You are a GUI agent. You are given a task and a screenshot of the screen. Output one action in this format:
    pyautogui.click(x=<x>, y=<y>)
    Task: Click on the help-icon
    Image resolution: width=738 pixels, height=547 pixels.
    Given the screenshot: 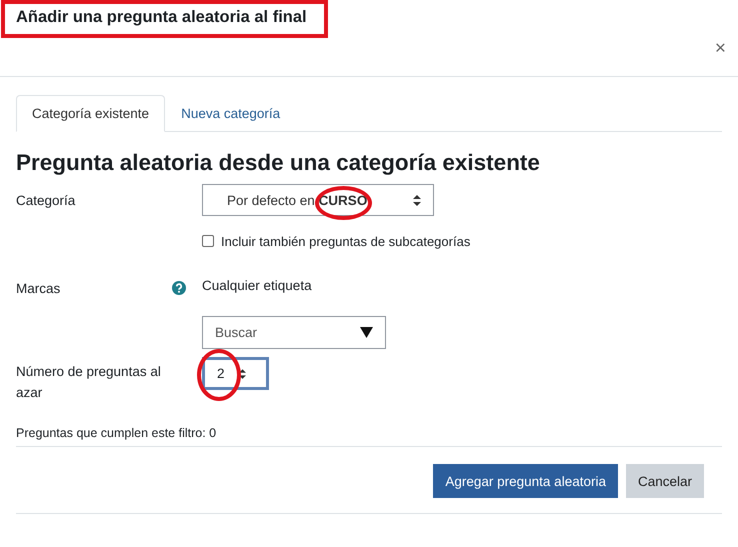 What is the action you would take?
    pyautogui.click(x=179, y=288)
    